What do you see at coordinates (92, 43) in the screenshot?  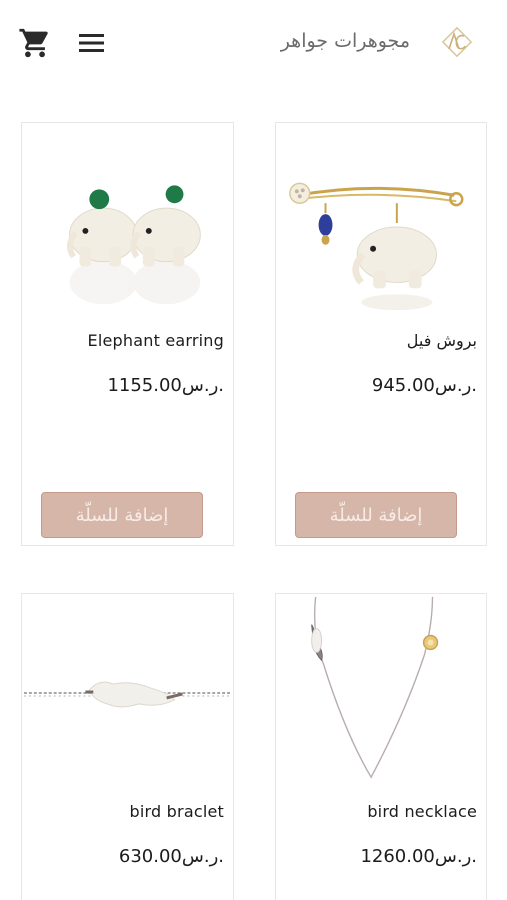 I see `hamburger-menu-icon` at bounding box center [92, 43].